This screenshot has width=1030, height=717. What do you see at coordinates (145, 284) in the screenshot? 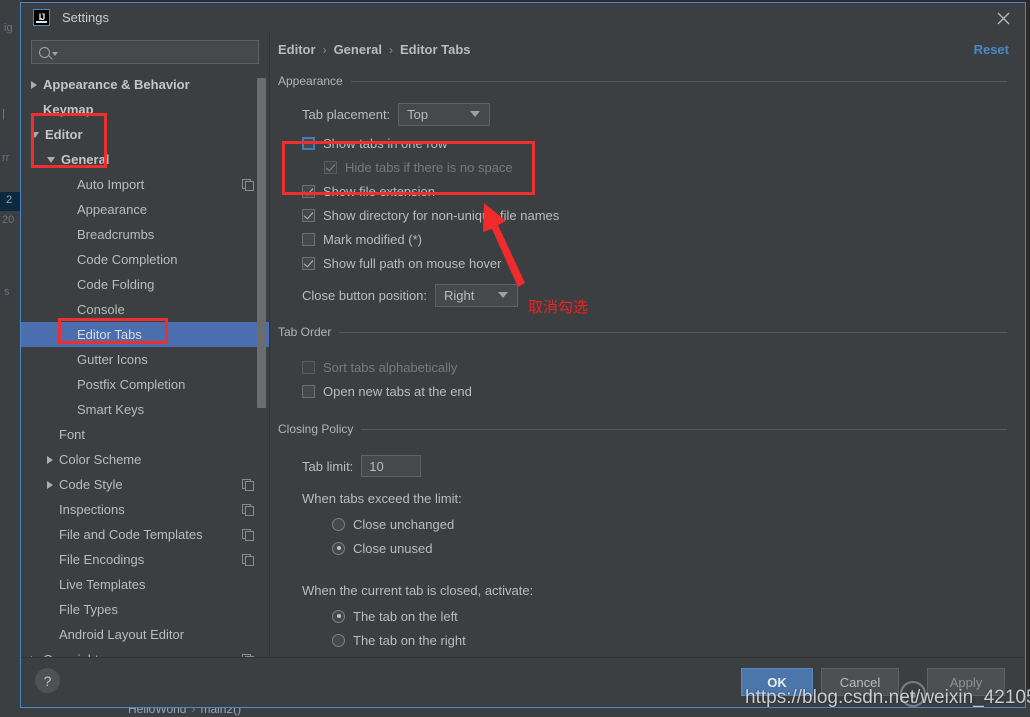
I see `sidebar-item-code-folding: Code Folding` at bounding box center [145, 284].